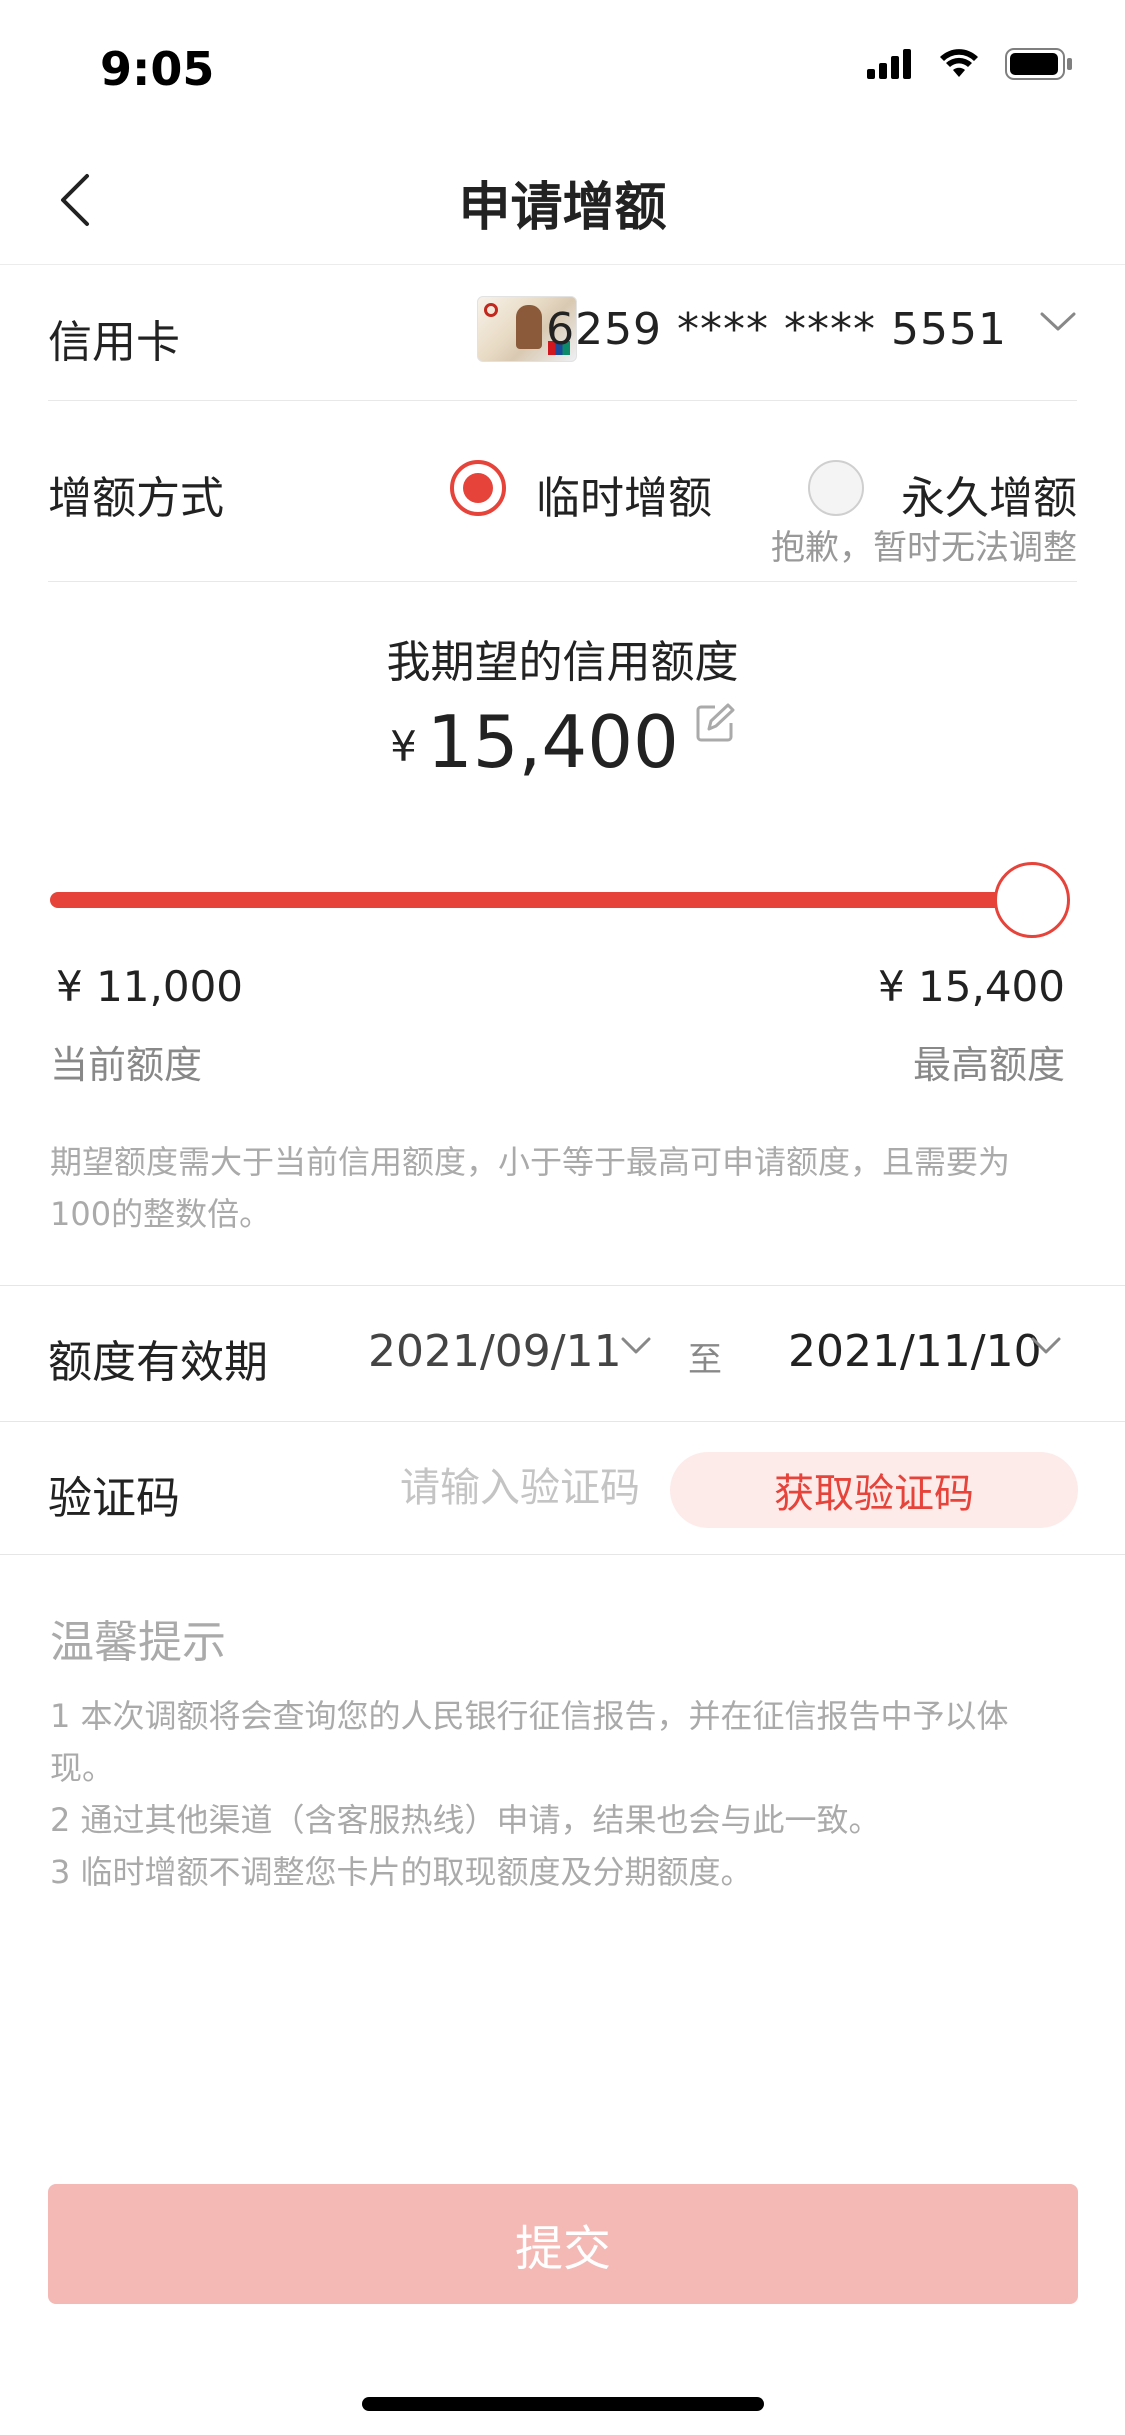  Describe the element at coordinates (529, 327) in the screenshot. I see `card-artwork` at that location.